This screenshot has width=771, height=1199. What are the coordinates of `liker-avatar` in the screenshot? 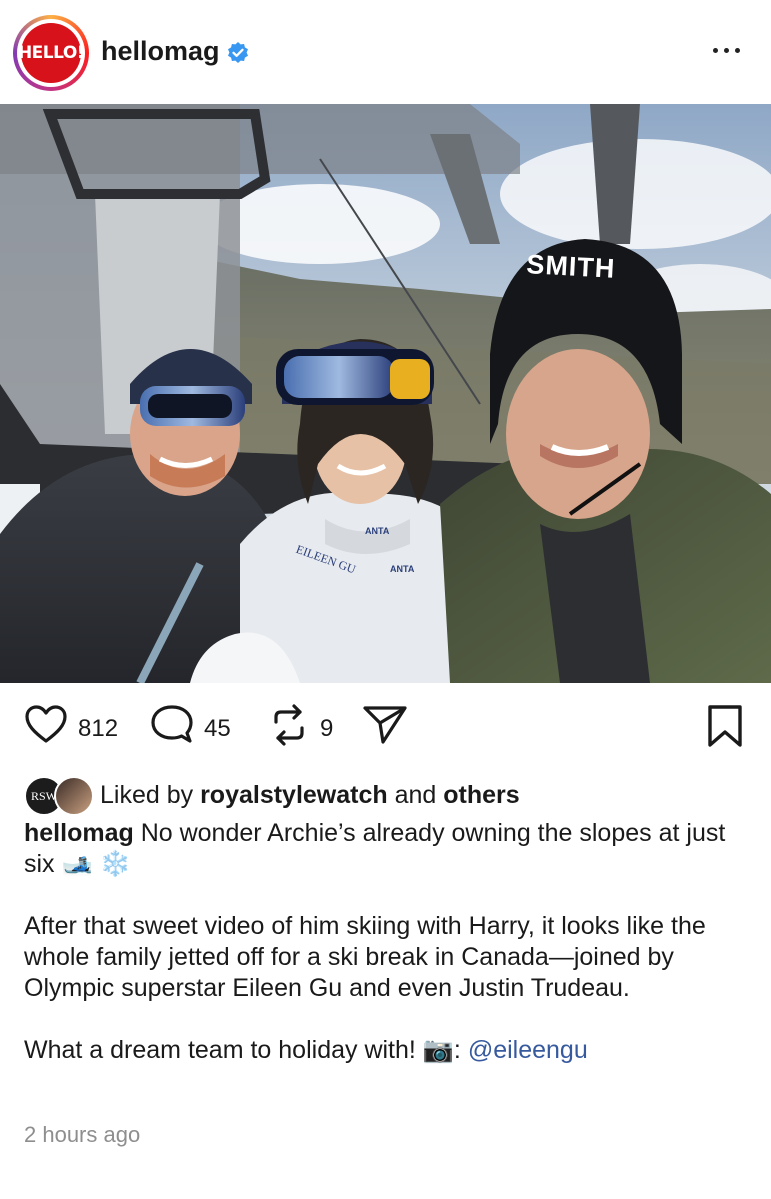 It's located at (74, 796).